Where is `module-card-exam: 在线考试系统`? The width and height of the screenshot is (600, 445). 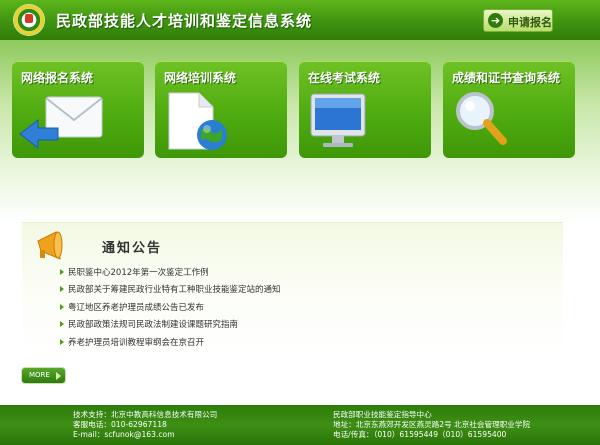 module-card-exam: 在线考试系统 is located at coordinates (365, 109).